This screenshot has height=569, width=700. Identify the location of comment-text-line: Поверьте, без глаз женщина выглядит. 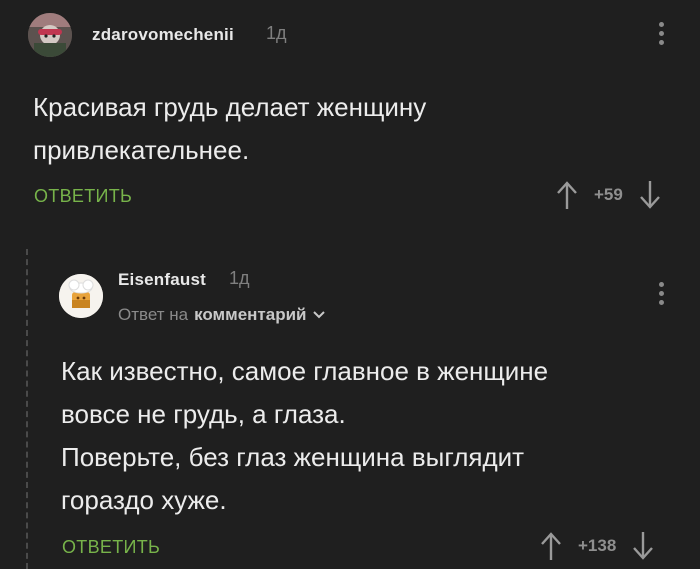
(293, 457).